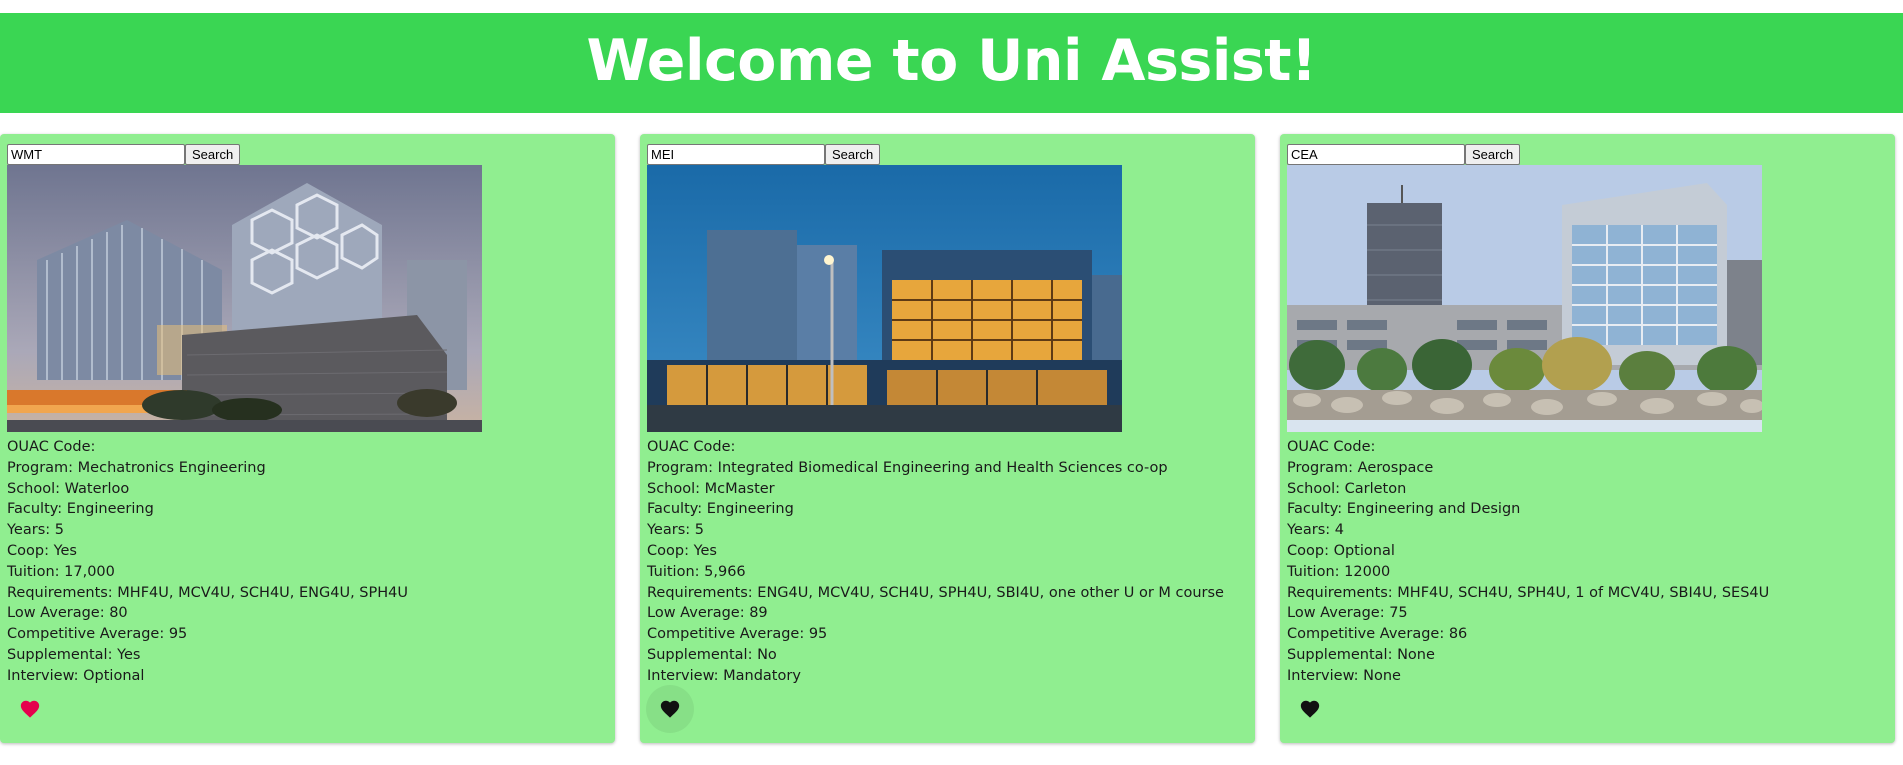  I want to click on coop-status: Coop: Optional, so click(1341, 550).